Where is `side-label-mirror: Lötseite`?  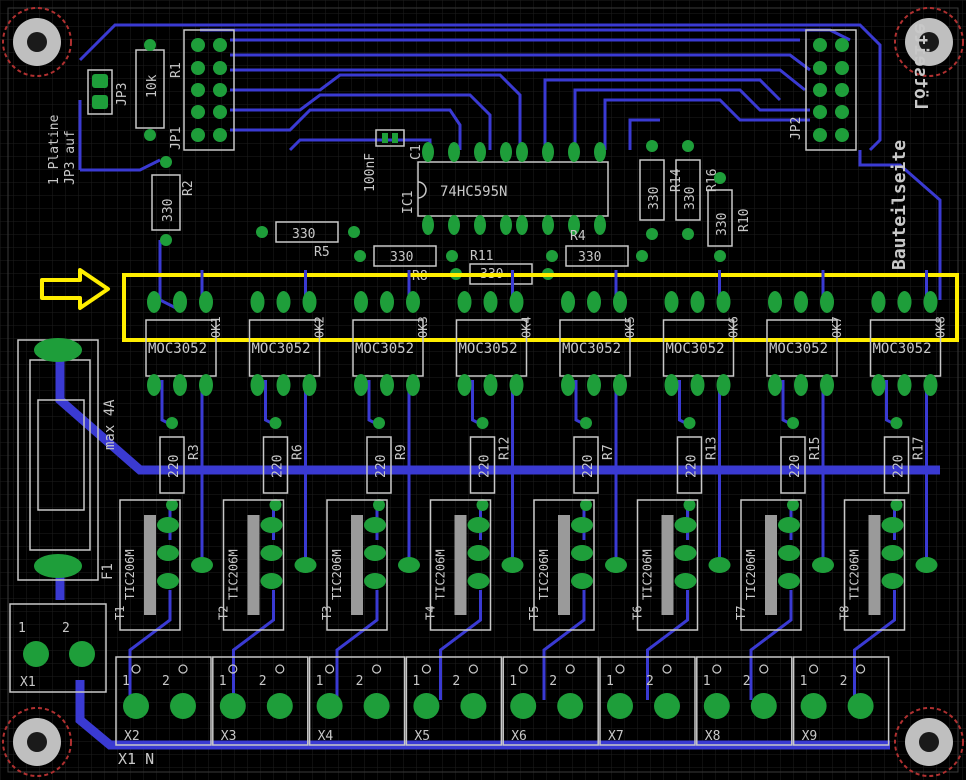
side-label-mirror: Lötseite is located at coordinates (920, 66).